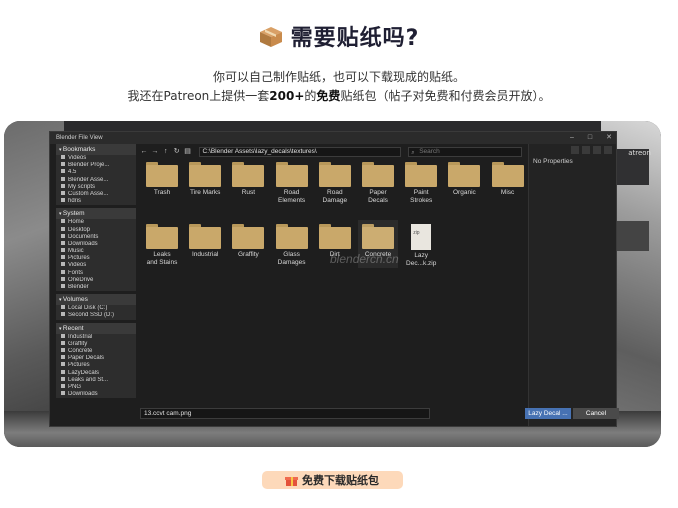 The width and height of the screenshot is (678, 508). I want to click on close-icon: ✕, so click(609, 138).